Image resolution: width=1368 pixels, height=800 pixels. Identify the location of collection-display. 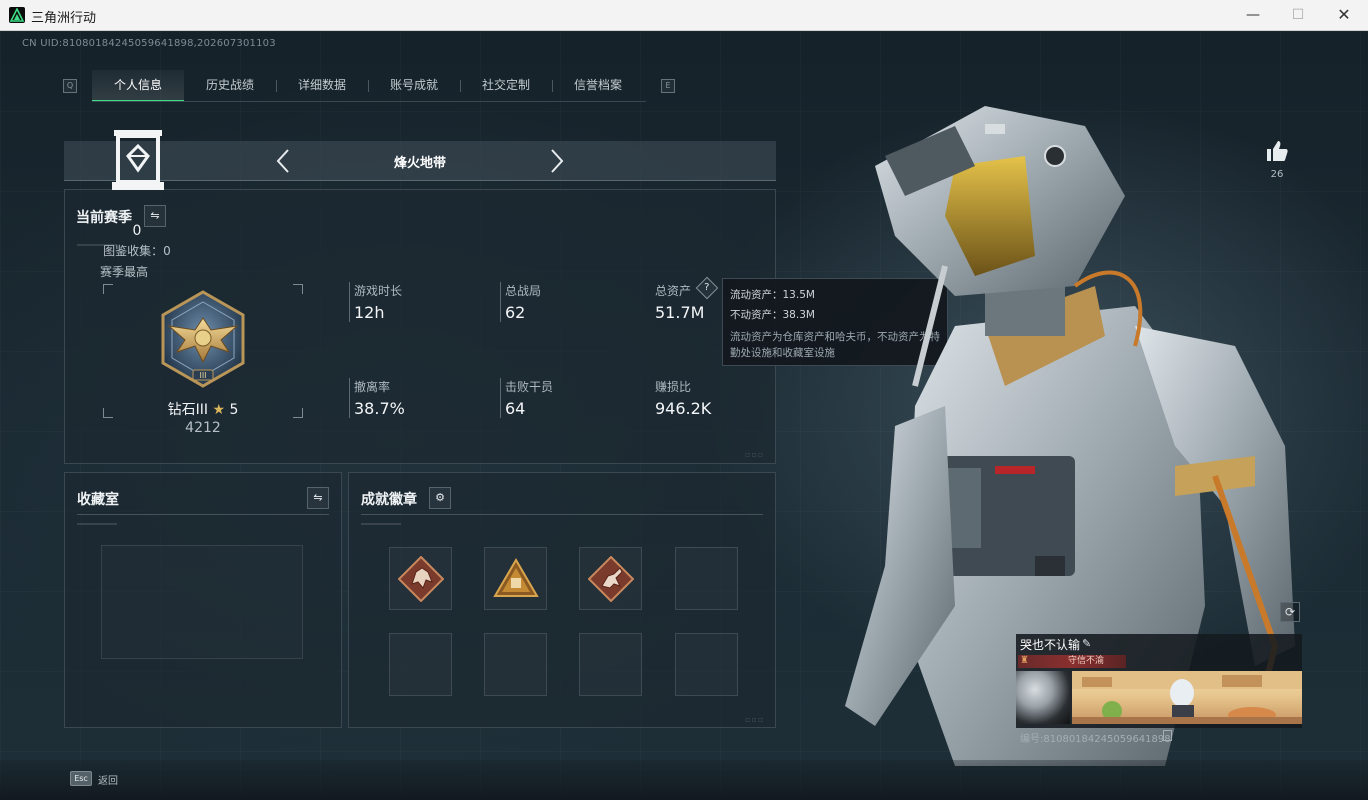
(202, 602).